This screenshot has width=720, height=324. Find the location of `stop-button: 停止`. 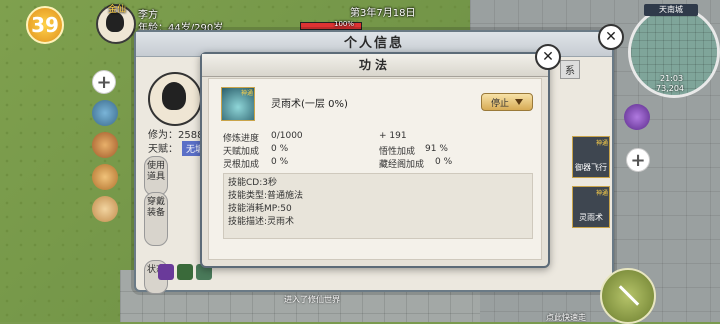

stop-button: 停止 is located at coordinates (507, 102).